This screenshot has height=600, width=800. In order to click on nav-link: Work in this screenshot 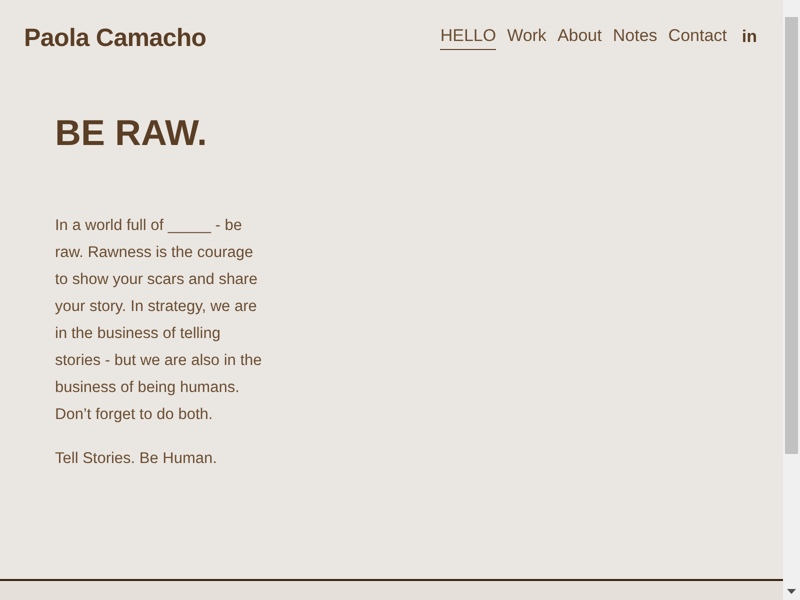, I will do `click(526, 38)`.